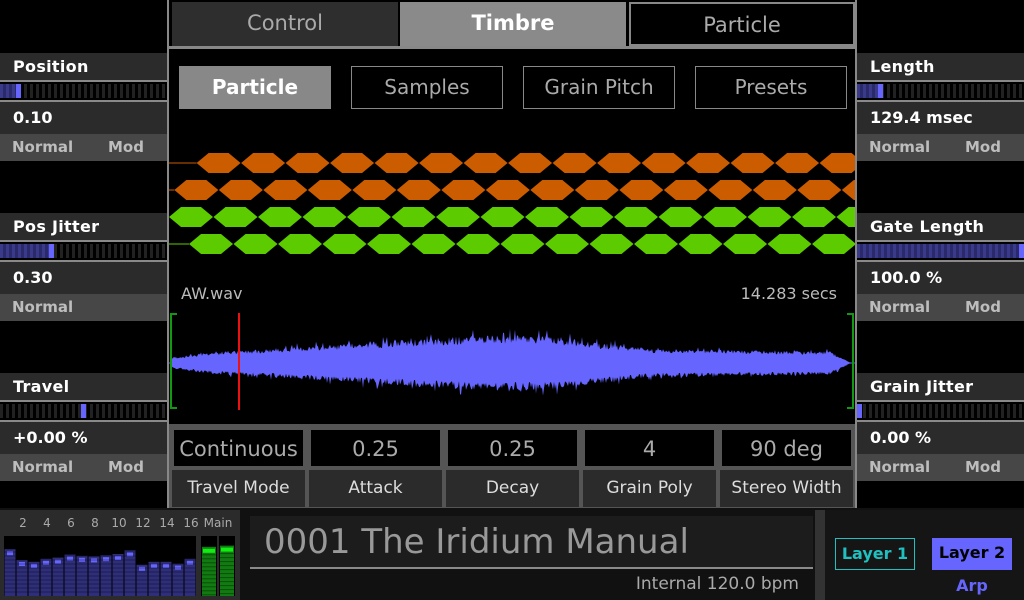  I want to click on param-gate-length: Gate Length 100.0 % Normal Mod, so click(940, 267).